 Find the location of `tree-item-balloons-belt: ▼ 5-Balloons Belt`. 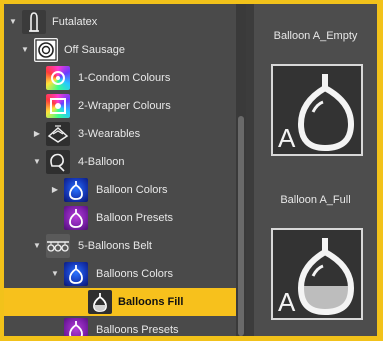

tree-item-balloons-belt: ▼ 5-Balloons Belt is located at coordinates (120, 246).